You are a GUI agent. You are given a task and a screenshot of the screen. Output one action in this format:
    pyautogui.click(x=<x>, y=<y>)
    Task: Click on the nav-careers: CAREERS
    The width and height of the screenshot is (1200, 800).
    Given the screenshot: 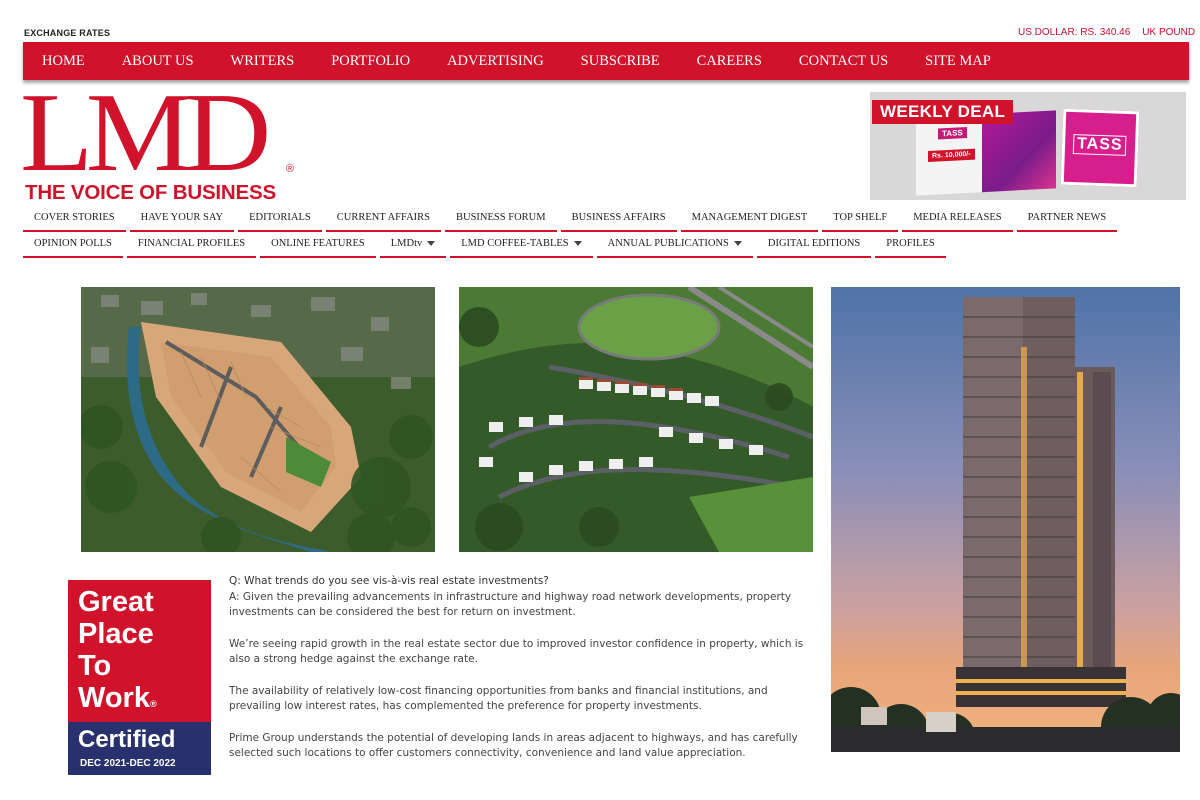 What is the action you would take?
    pyautogui.click(x=729, y=61)
    